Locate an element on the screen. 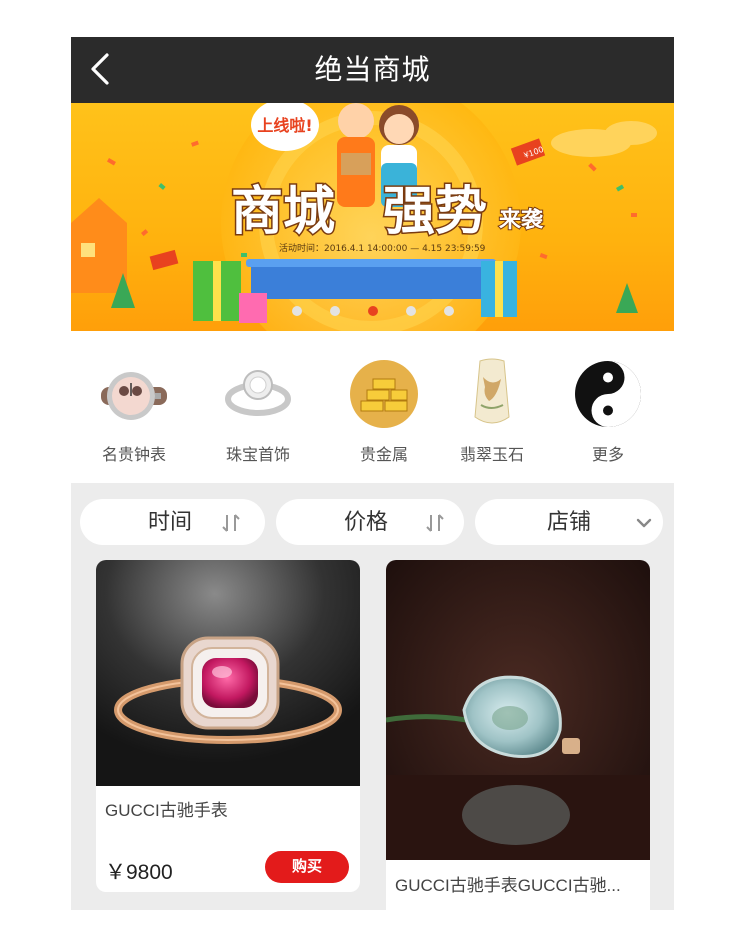 This screenshot has width=750, height=945. page-title: 绝当商城 is located at coordinates (372, 69).